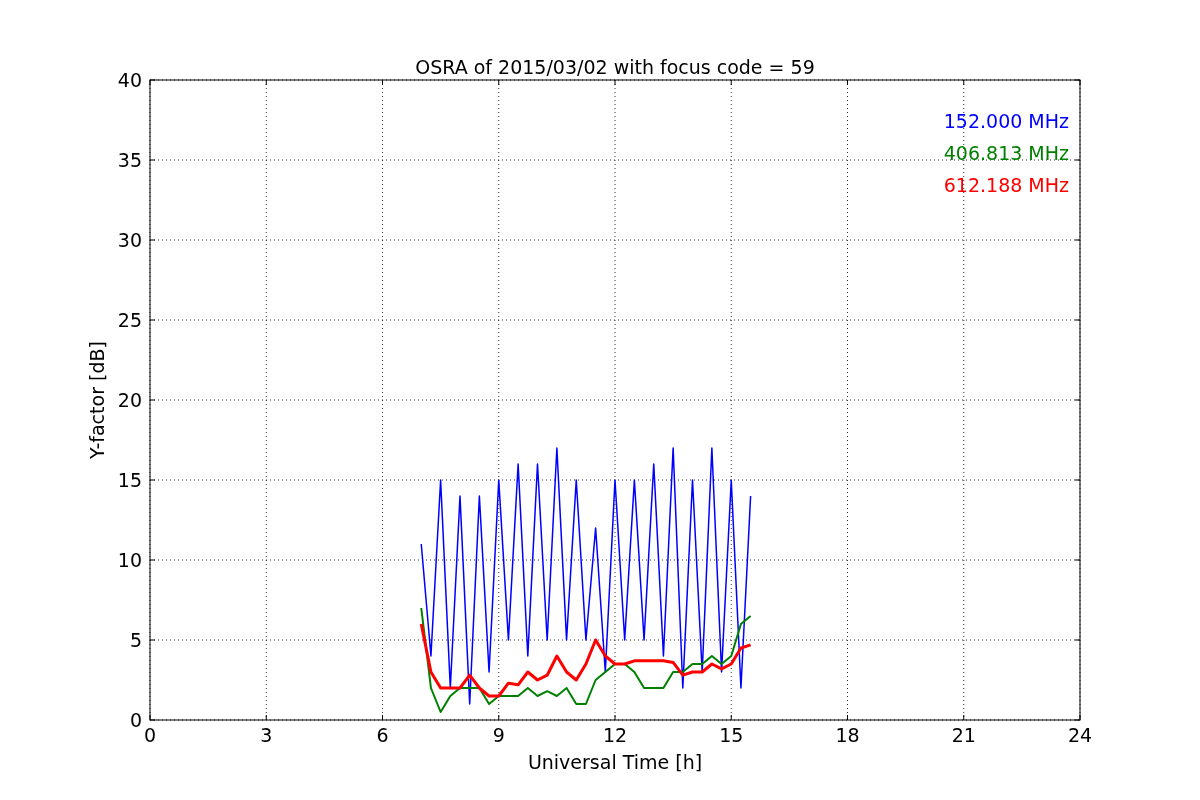 This screenshot has height=800, width=1200. I want to click on x-tick-label: 21, so click(963, 735).